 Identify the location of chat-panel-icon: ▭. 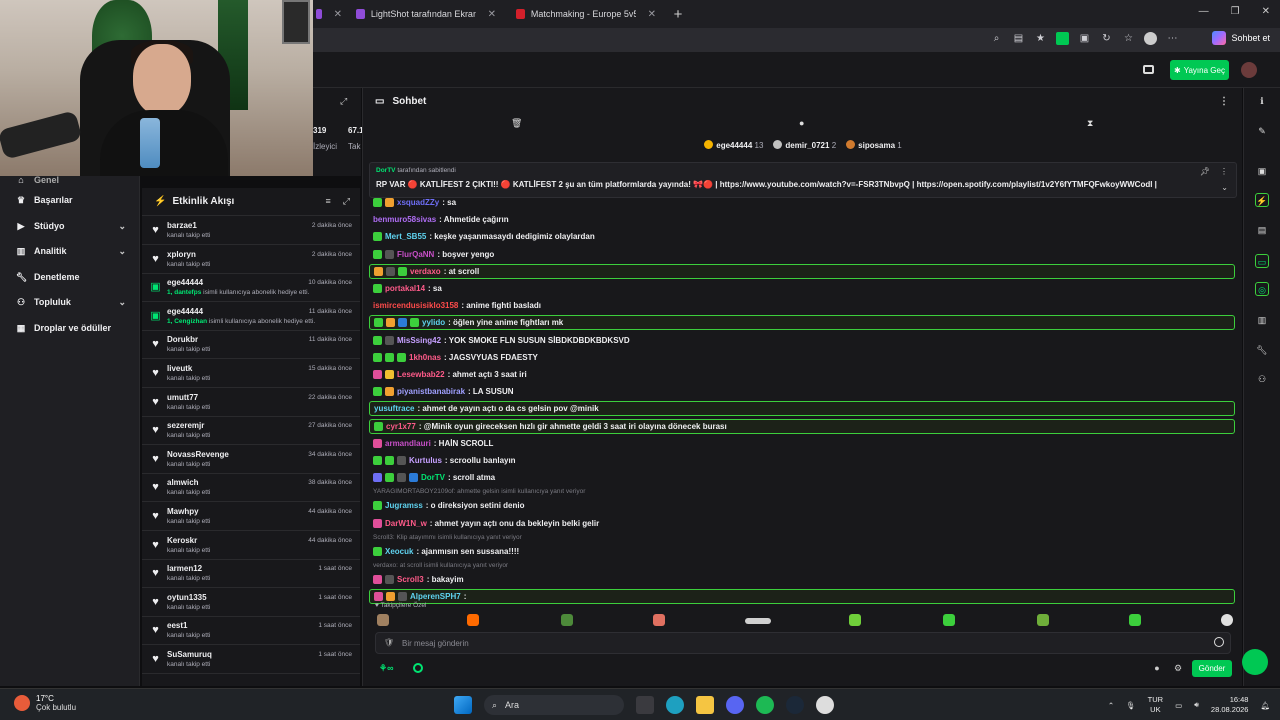
(1262, 261).